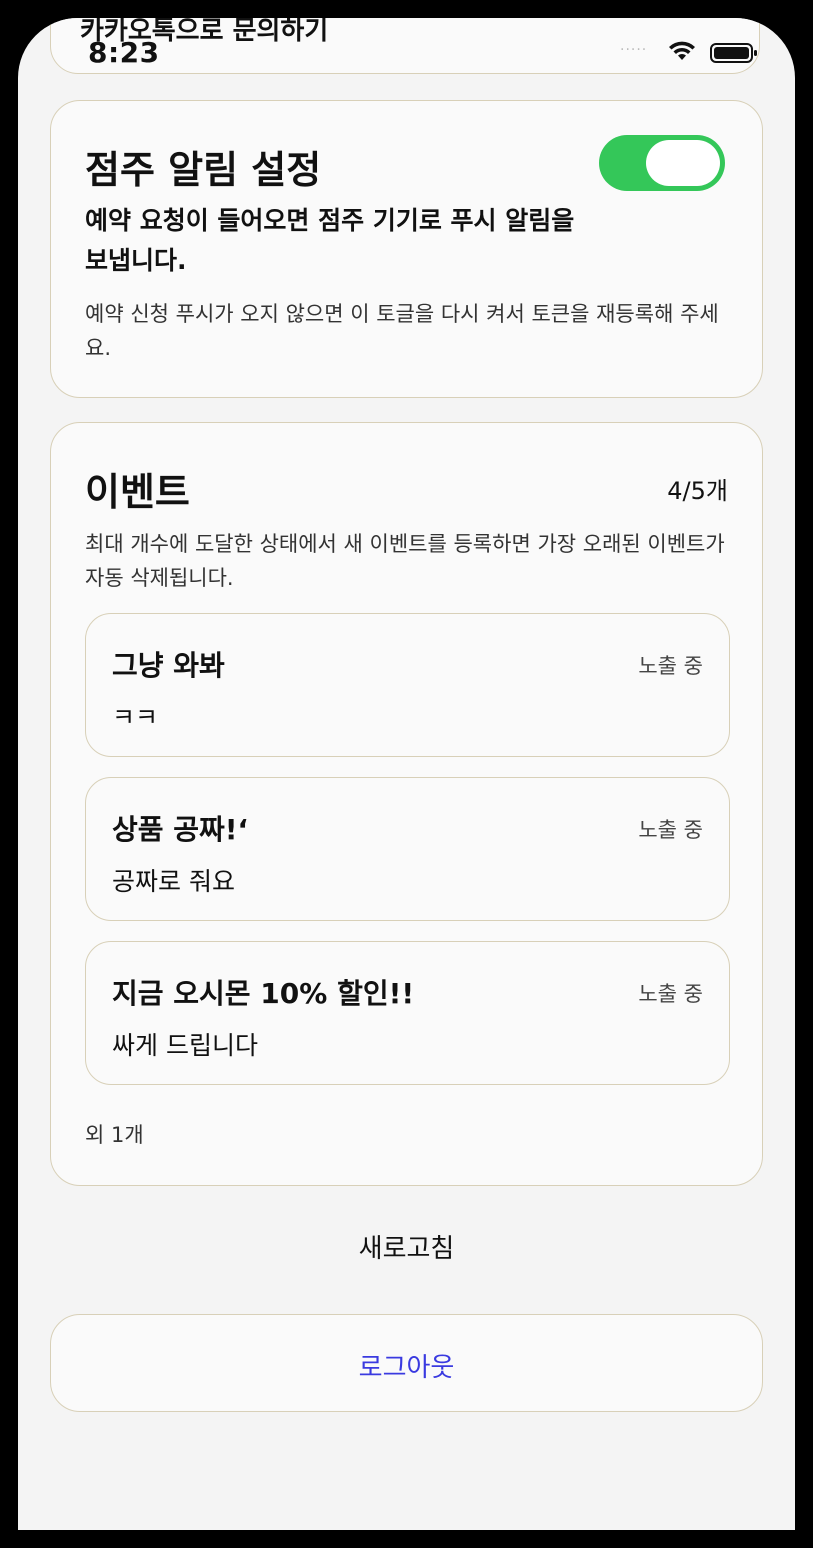 The height and width of the screenshot is (1548, 813). What do you see at coordinates (203, 170) in the screenshot?
I see `notification-title: 점주 알림 설정` at bounding box center [203, 170].